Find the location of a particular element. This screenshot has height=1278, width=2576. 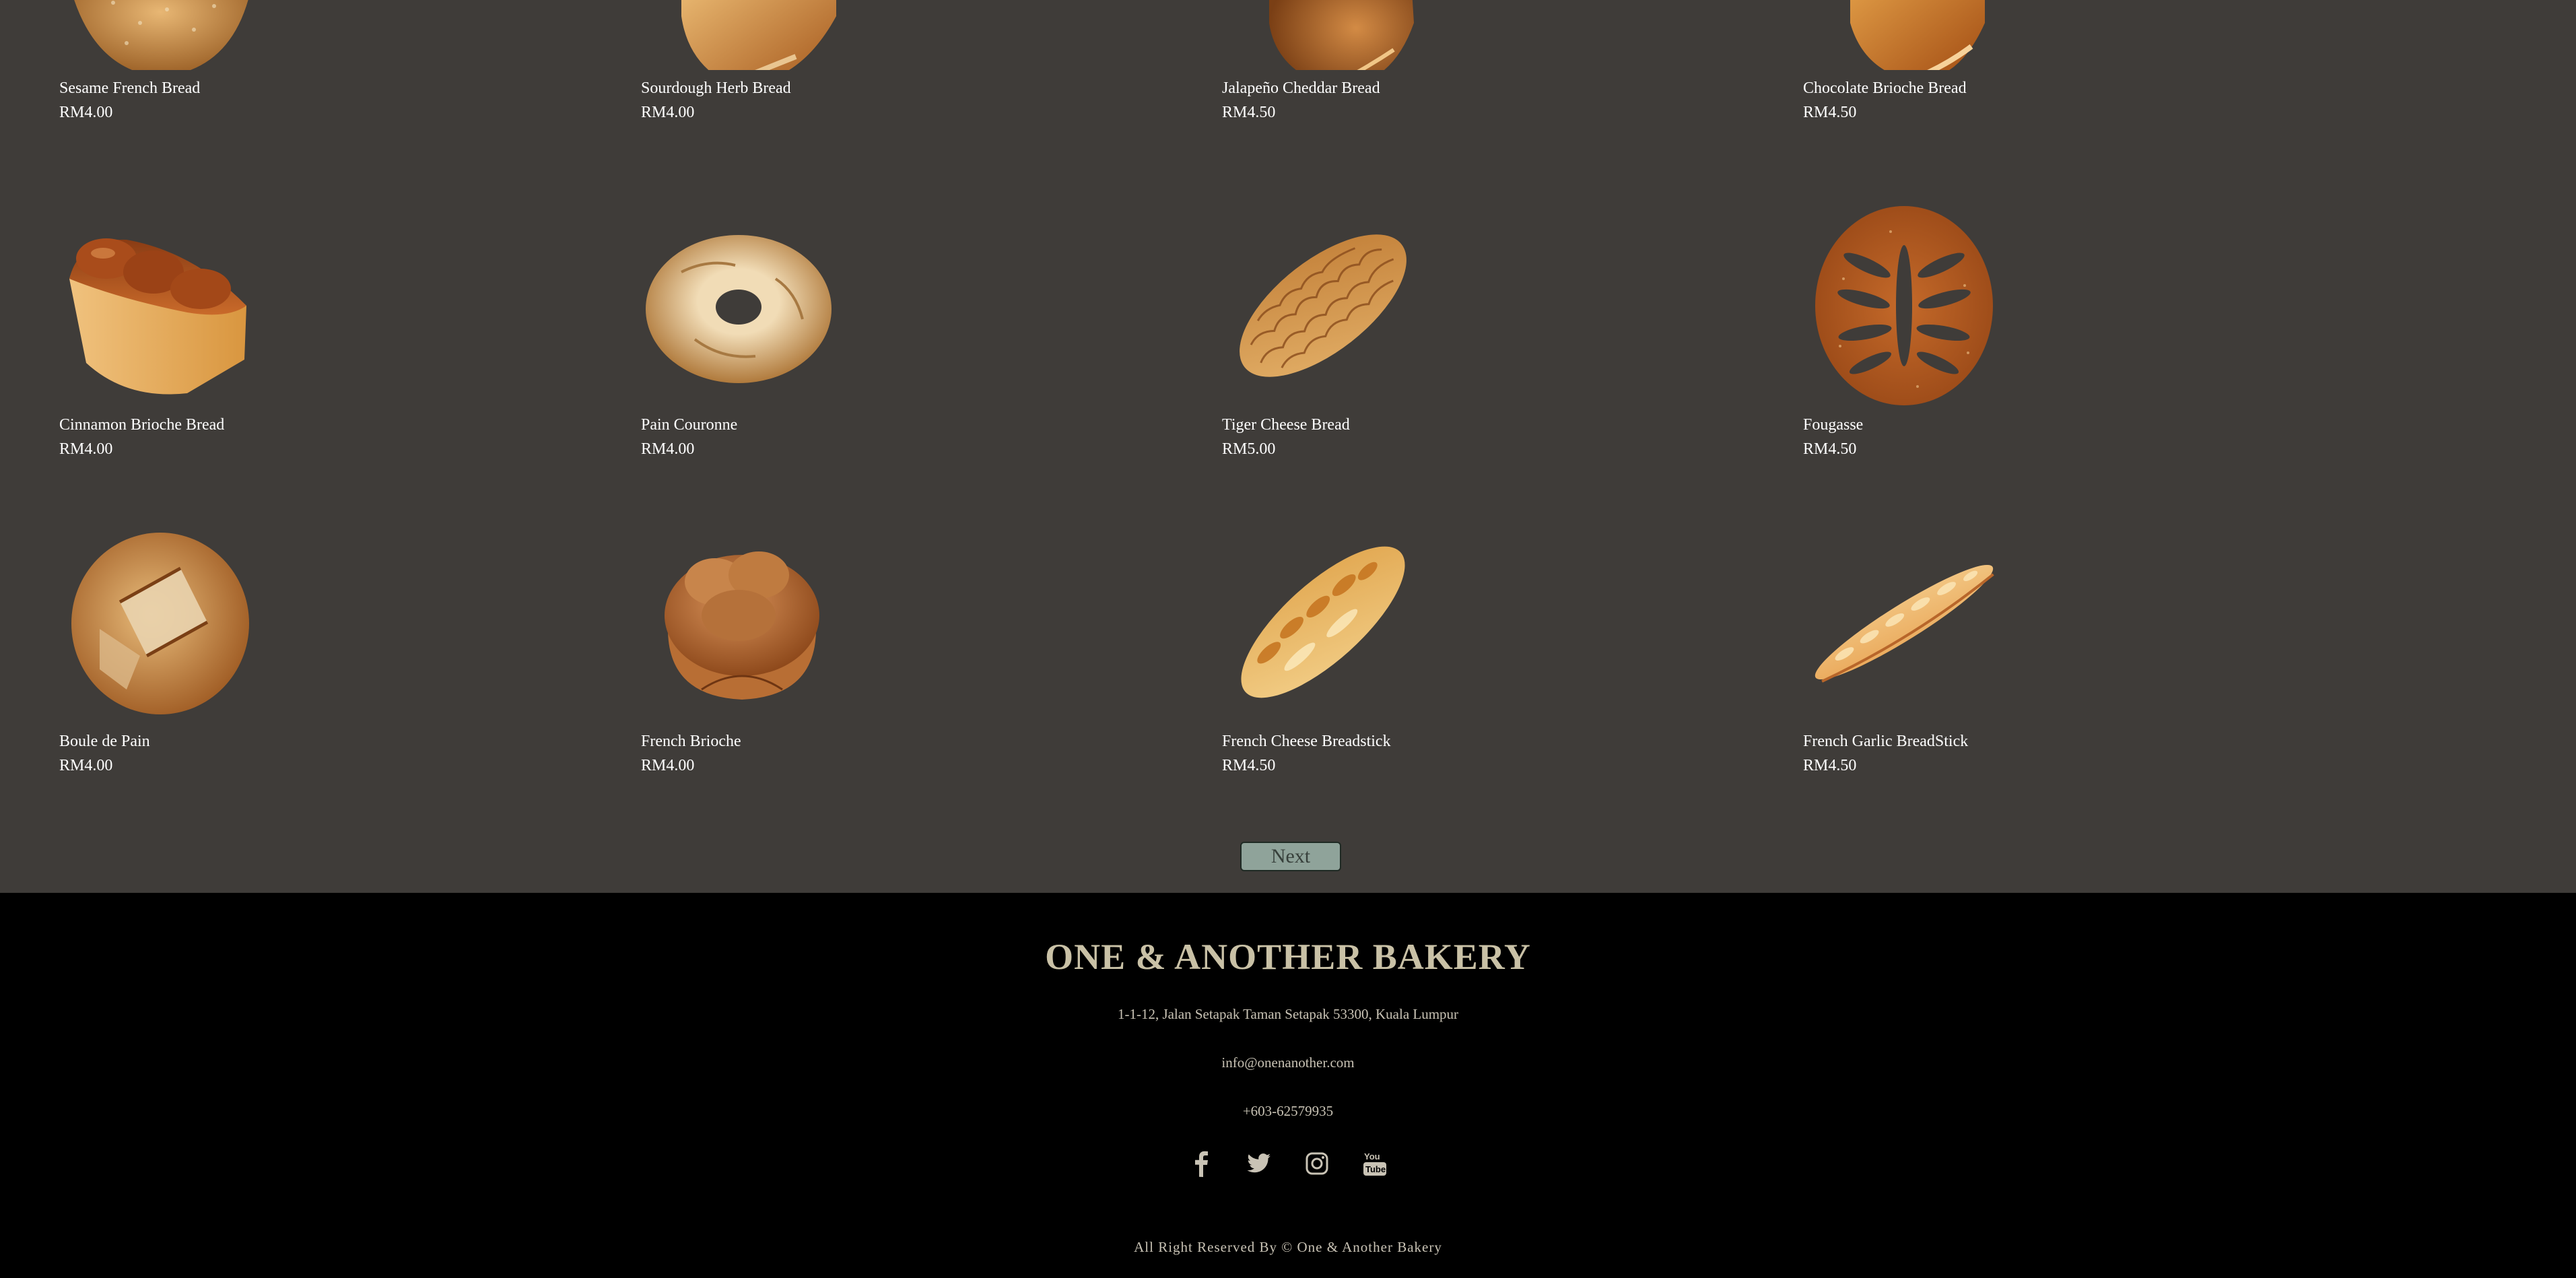

sesame-french-bread-image is located at coordinates (160, 35).